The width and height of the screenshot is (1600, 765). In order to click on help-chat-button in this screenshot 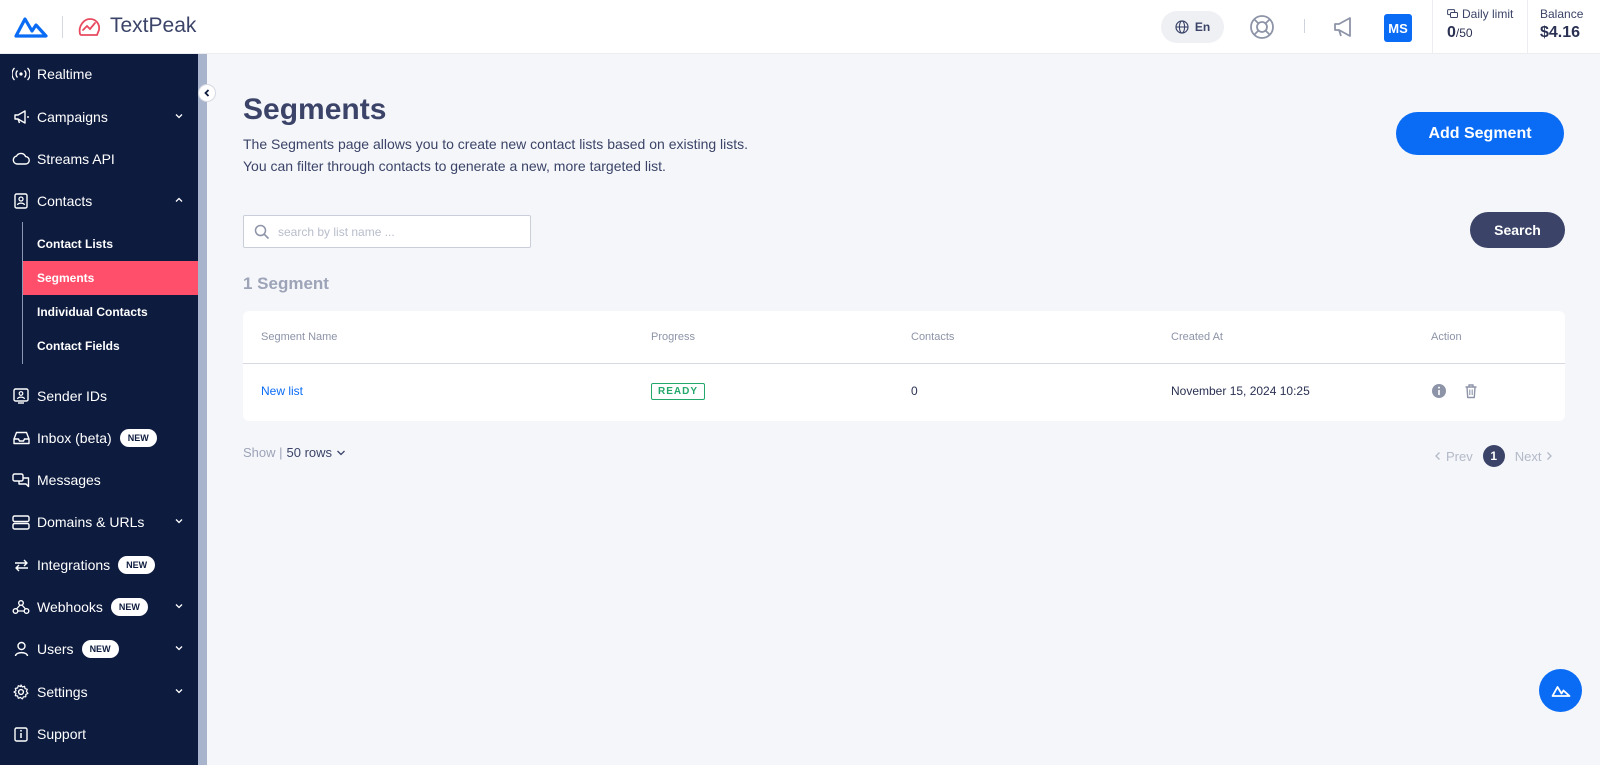, I will do `click(1560, 690)`.